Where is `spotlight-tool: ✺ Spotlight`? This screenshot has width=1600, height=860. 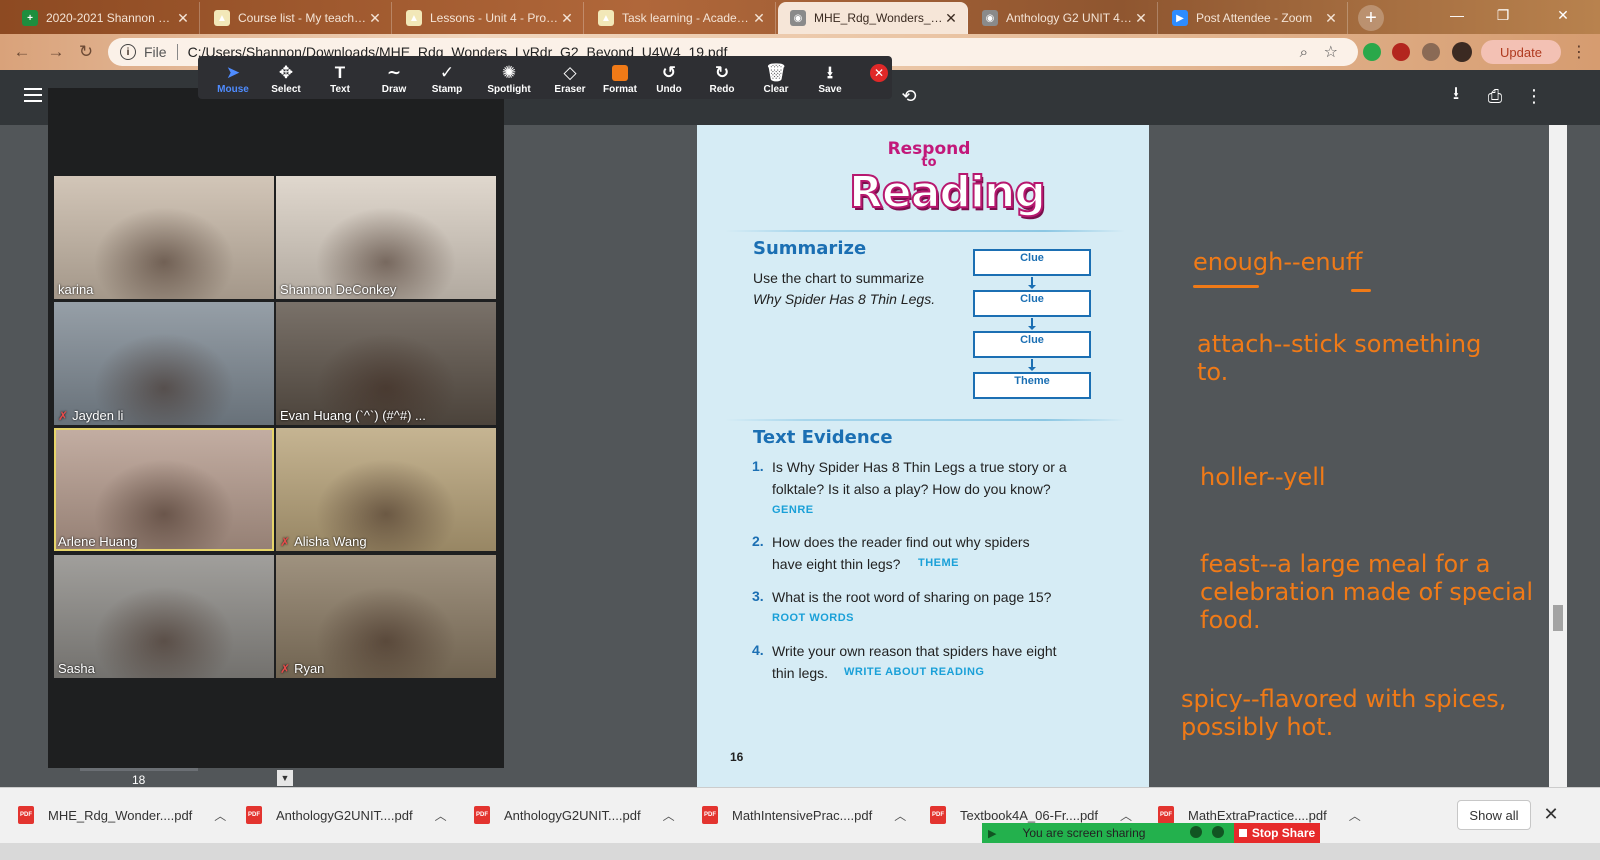 spotlight-tool: ✺ Spotlight is located at coordinates (509, 82).